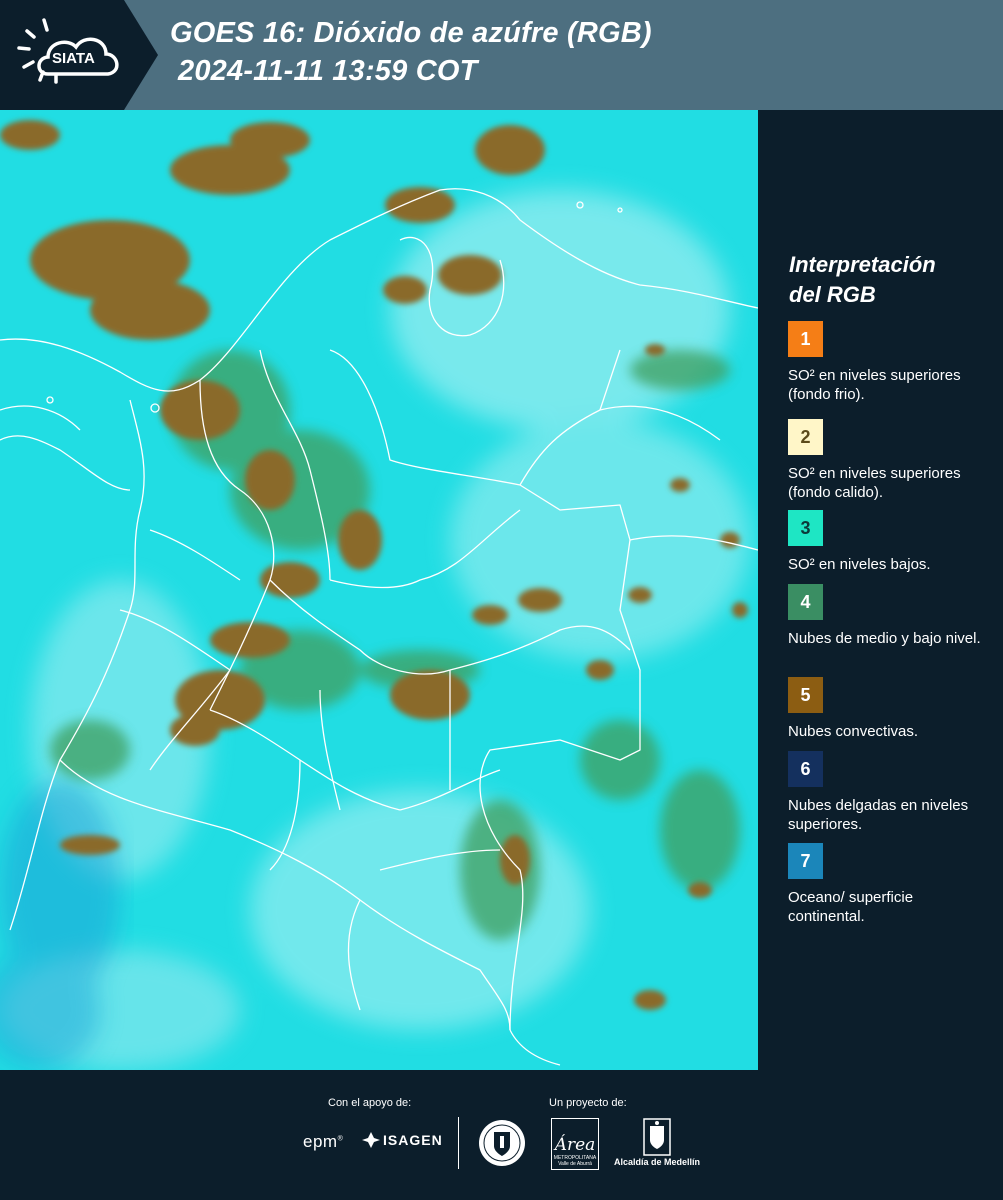  Describe the element at coordinates (458, 1143) in the screenshot. I see `footer-divider` at that location.